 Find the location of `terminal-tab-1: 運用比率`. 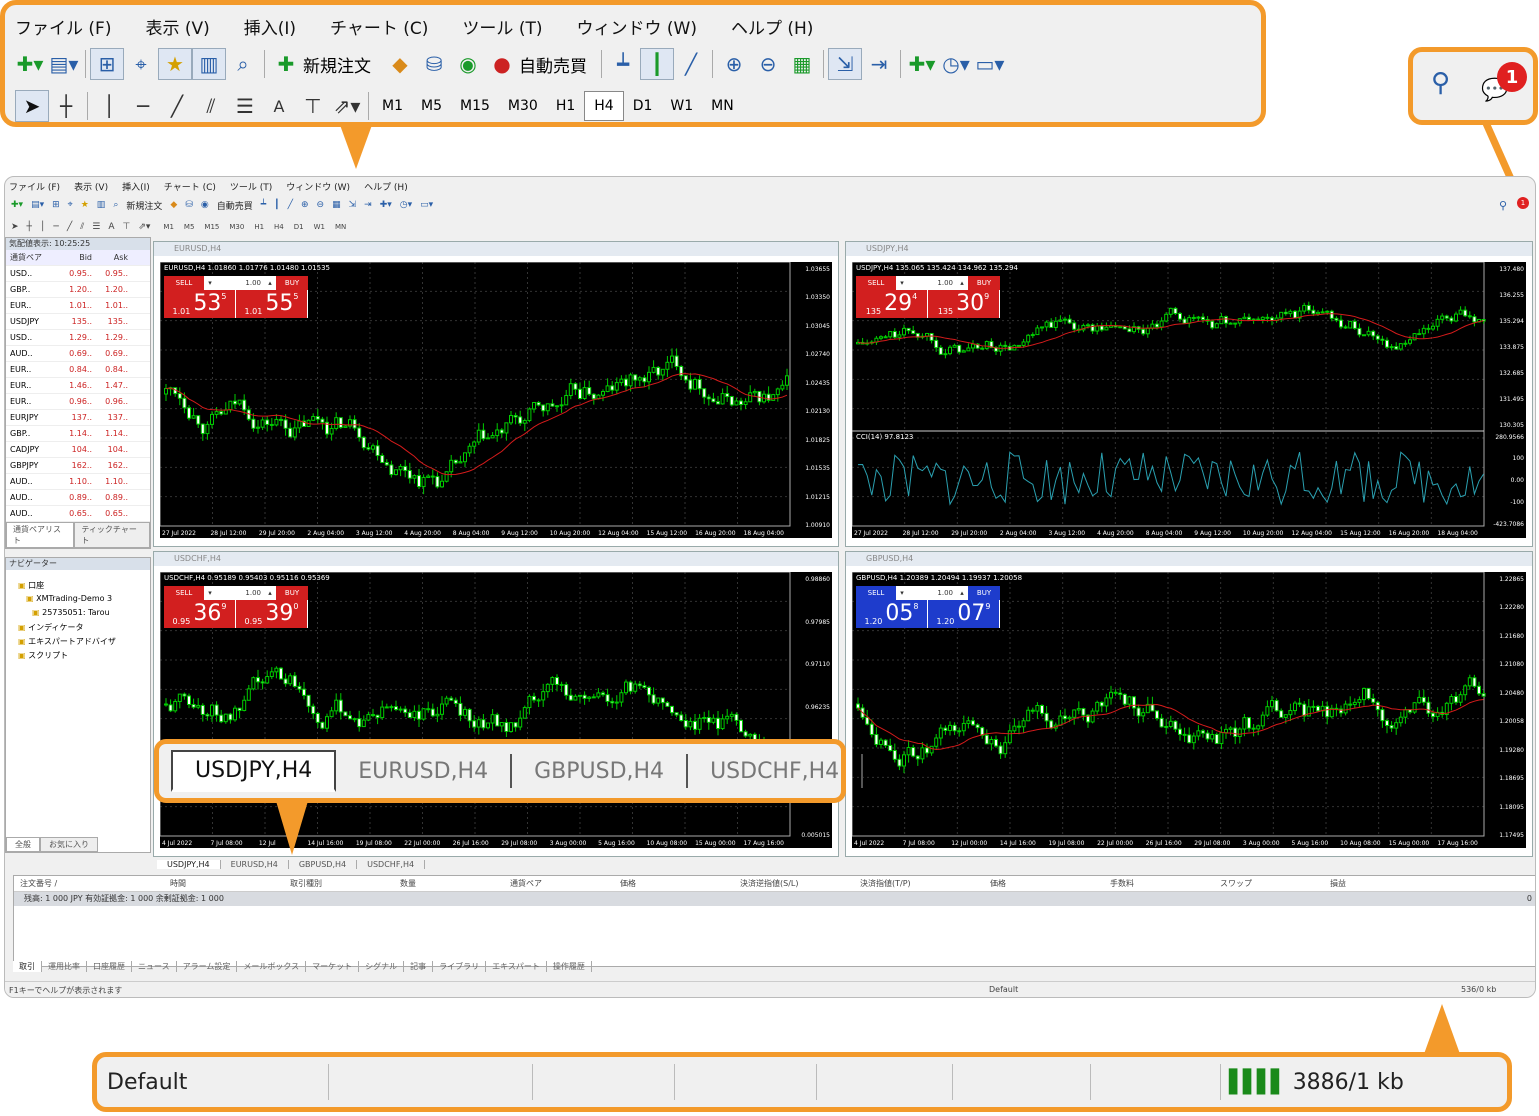

terminal-tab-1: 運用比率 is located at coordinates (64, 966).